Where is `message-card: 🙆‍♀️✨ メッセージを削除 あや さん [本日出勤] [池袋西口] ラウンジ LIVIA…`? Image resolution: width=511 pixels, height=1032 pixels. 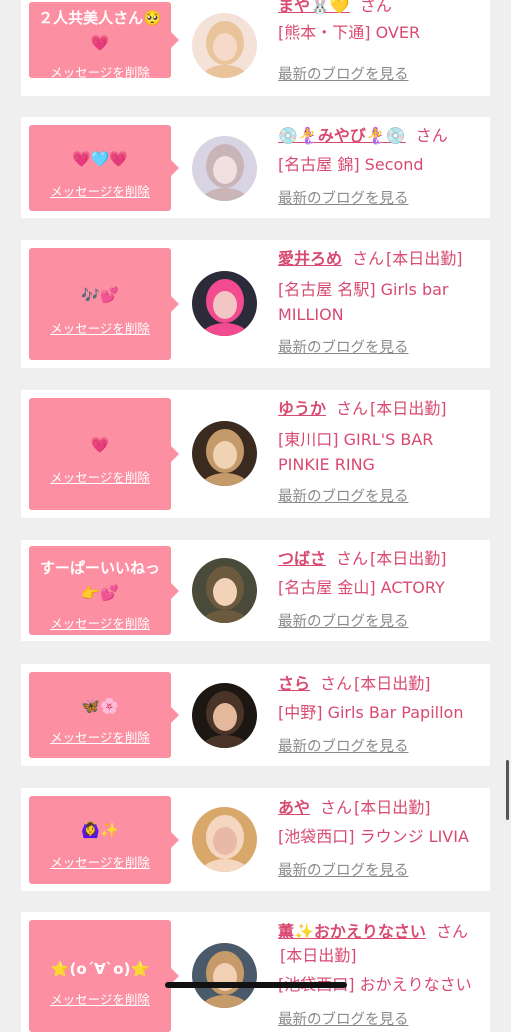 message-card: 🙆‍♀️✨ メッセージを削除 あや さん [本日出勤] [池袋西口] ラウンジ LIVIA… is located at coordinates (255, 839).